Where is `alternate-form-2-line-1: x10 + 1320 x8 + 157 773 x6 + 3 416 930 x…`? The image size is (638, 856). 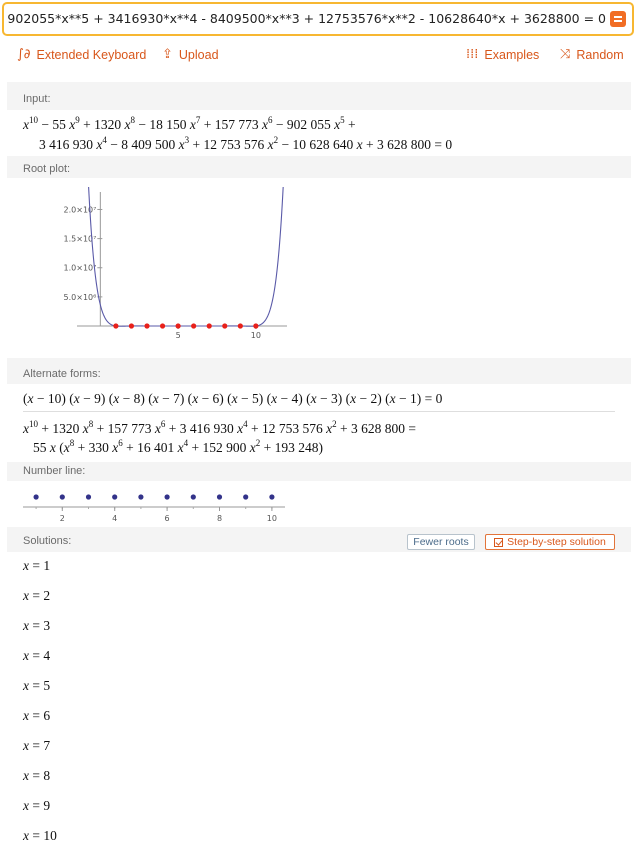 alternate-form-2-line-1: x10 + 1320 x8 + 157 773 x6 + 3 416 930 x… is located at coordinates (219, 427).